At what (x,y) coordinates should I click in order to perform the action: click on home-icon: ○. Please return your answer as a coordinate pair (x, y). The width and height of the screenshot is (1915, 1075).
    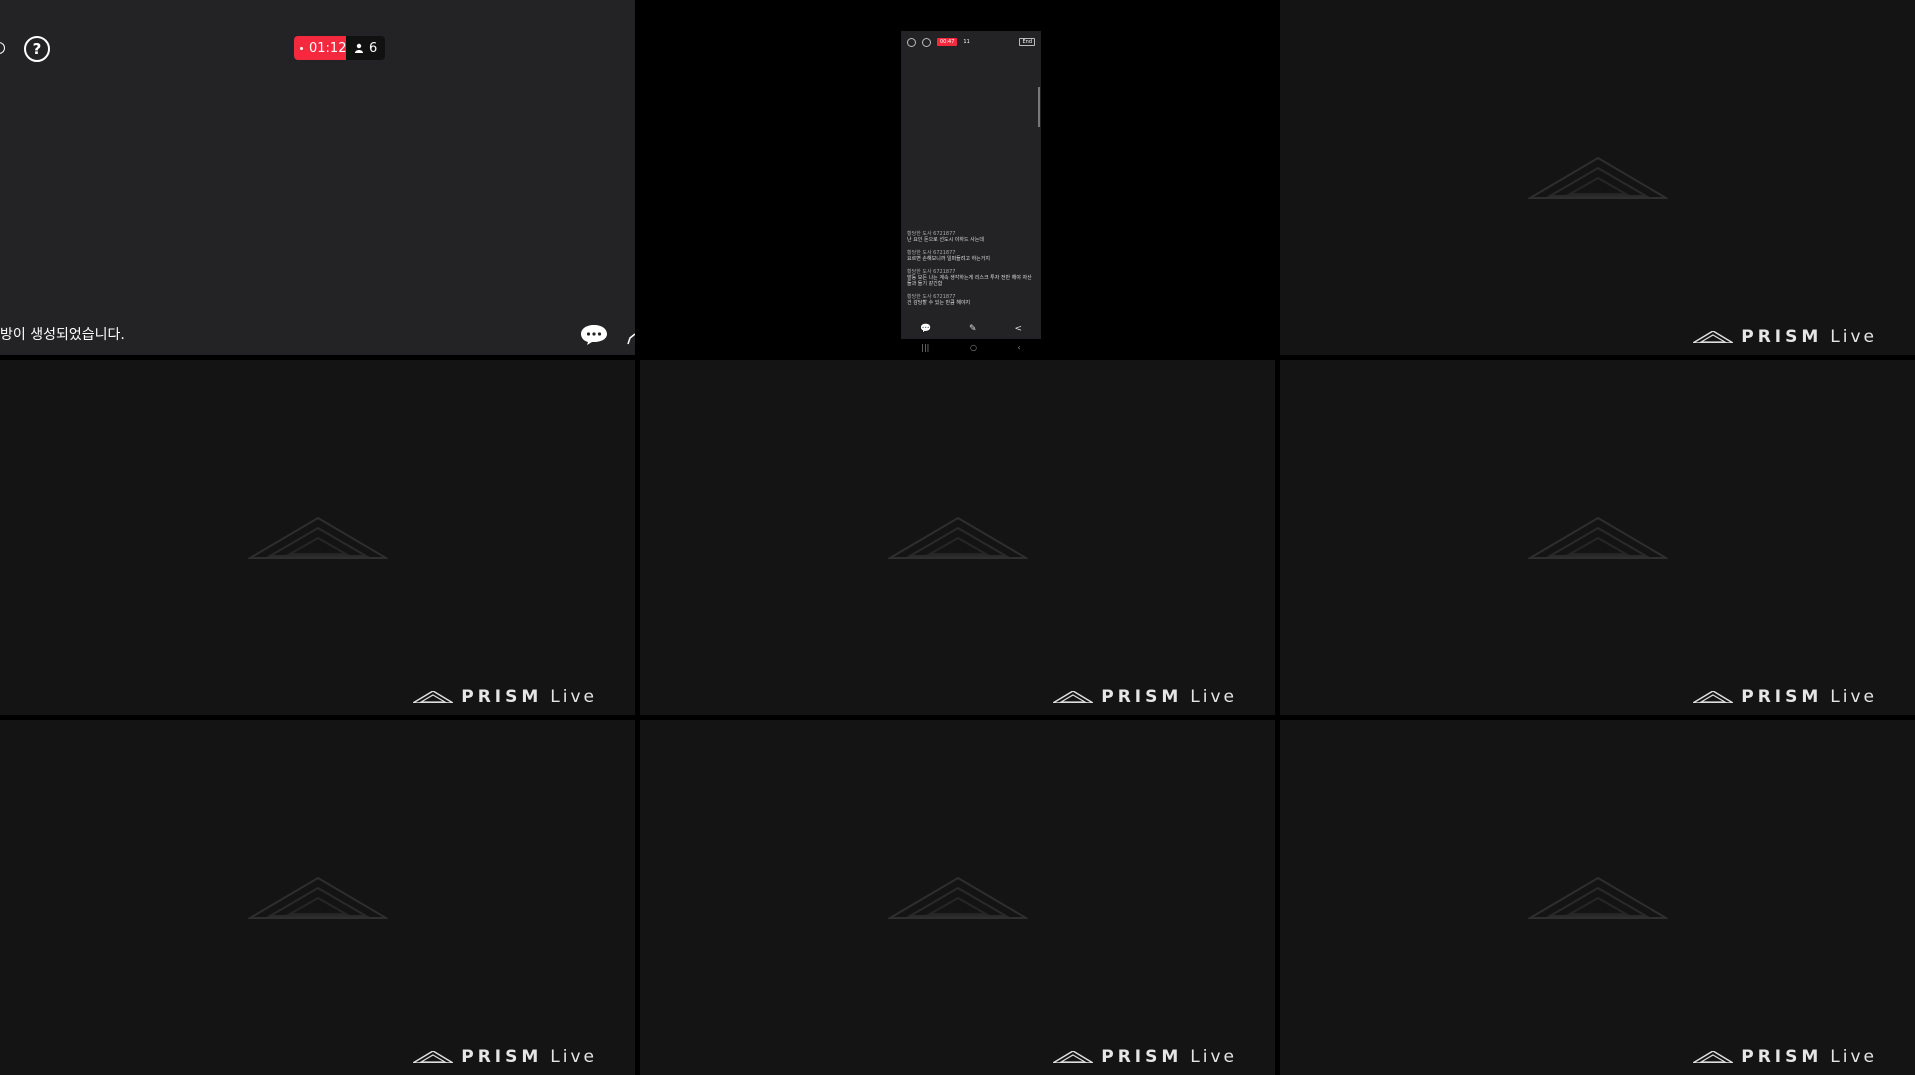
    Looking at the image, I should click on (973, 347).